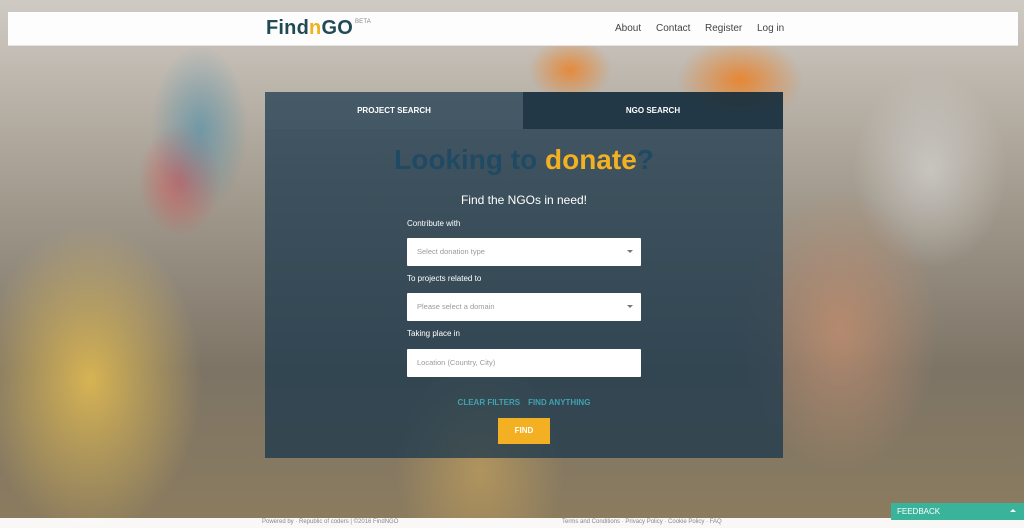 The width and height of the screenshot is (1024, 528). What do you see at coordinates (919, 511) in the screenshot?
I see `feedback-label: FEEDBACK` at bounding box center [919, 511].